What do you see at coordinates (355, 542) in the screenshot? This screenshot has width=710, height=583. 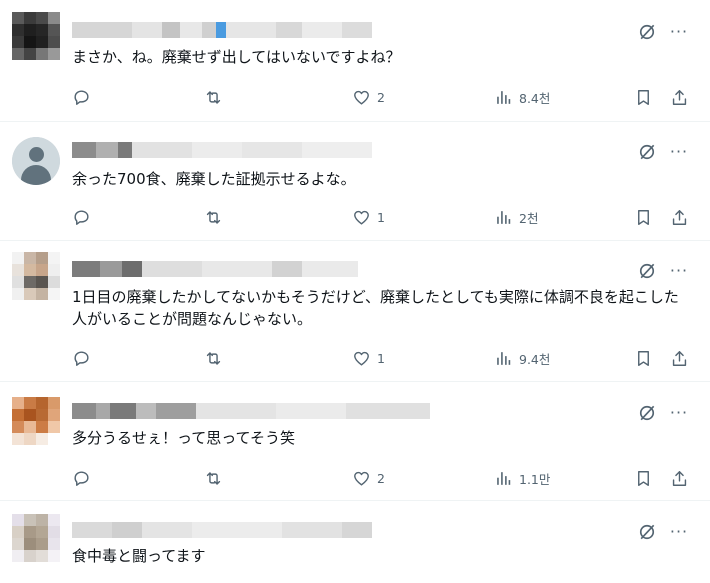 I see `reply-item: ··· 食中毒と闘ってます` at bounding box center [355, 542].